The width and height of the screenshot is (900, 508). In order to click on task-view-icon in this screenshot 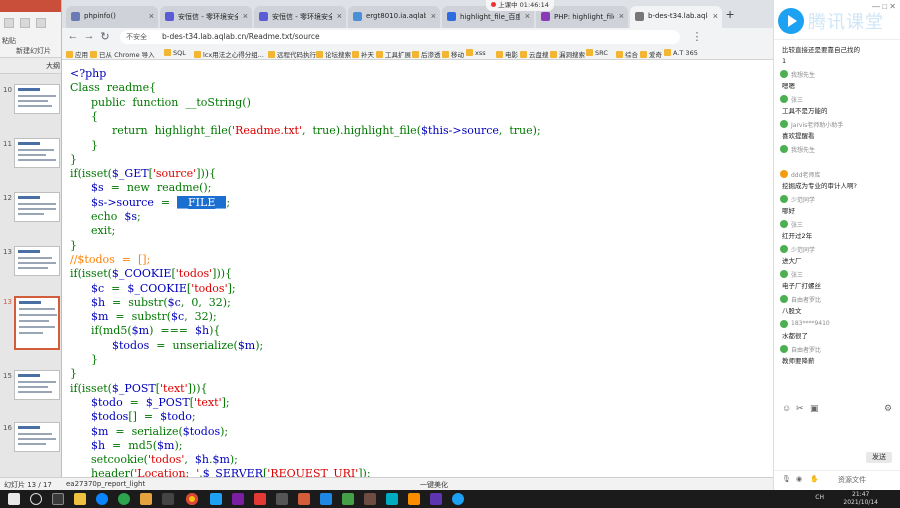, I will do `click(58, 499)`.